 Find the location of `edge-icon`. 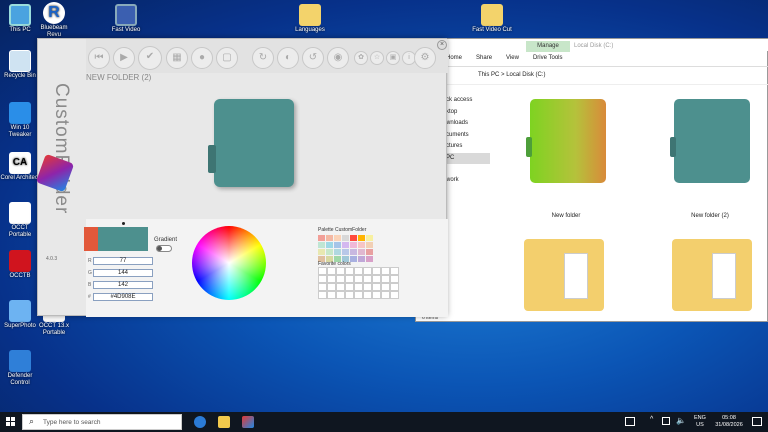

edge-icon is located at coordinates (200, 422).